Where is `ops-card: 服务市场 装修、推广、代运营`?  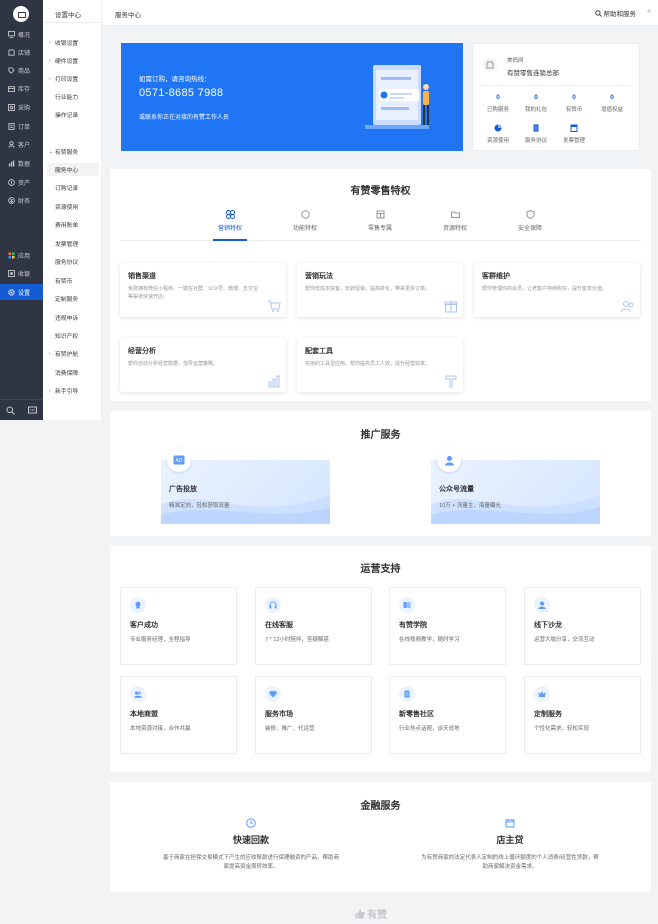 ops-card: 服务市场 装修、推广、代运营 is located at coordinates (313, 715).